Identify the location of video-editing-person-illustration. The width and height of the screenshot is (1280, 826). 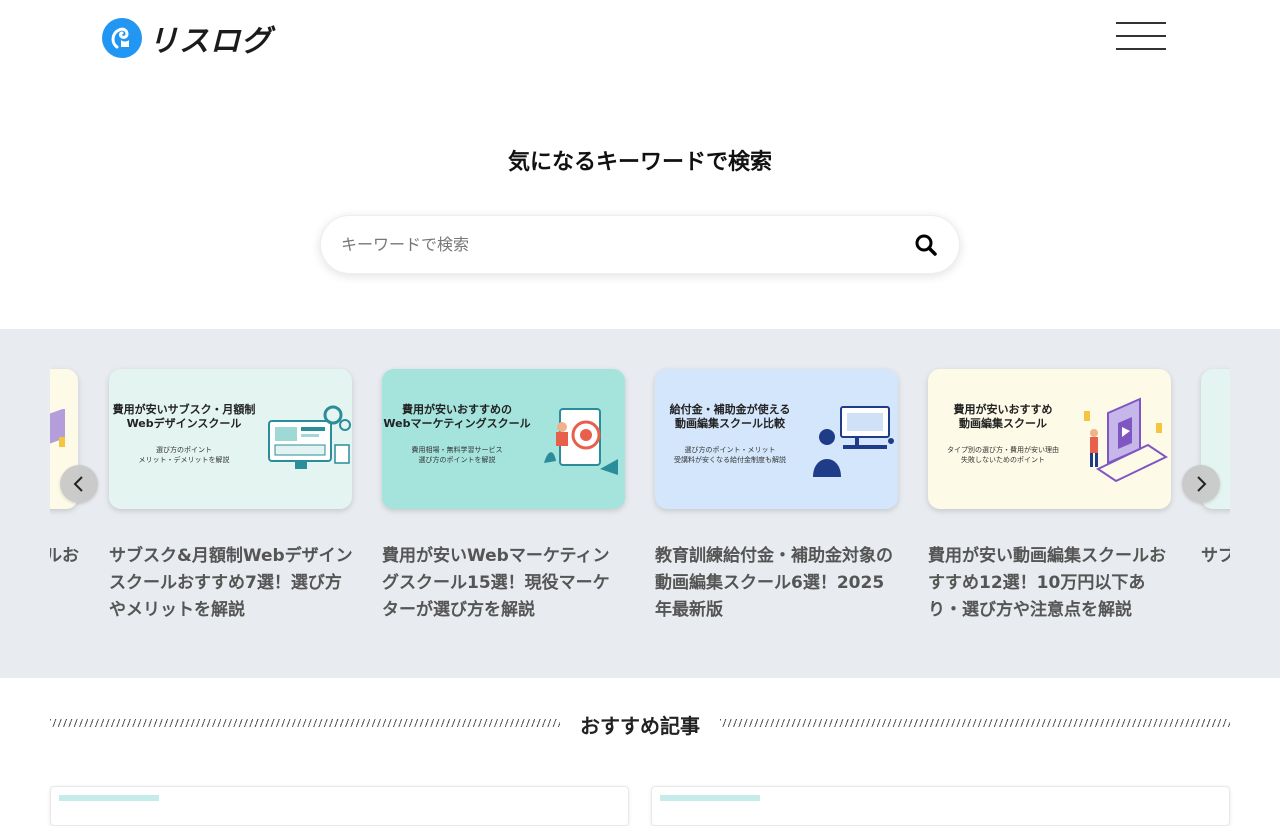
(853, 441).